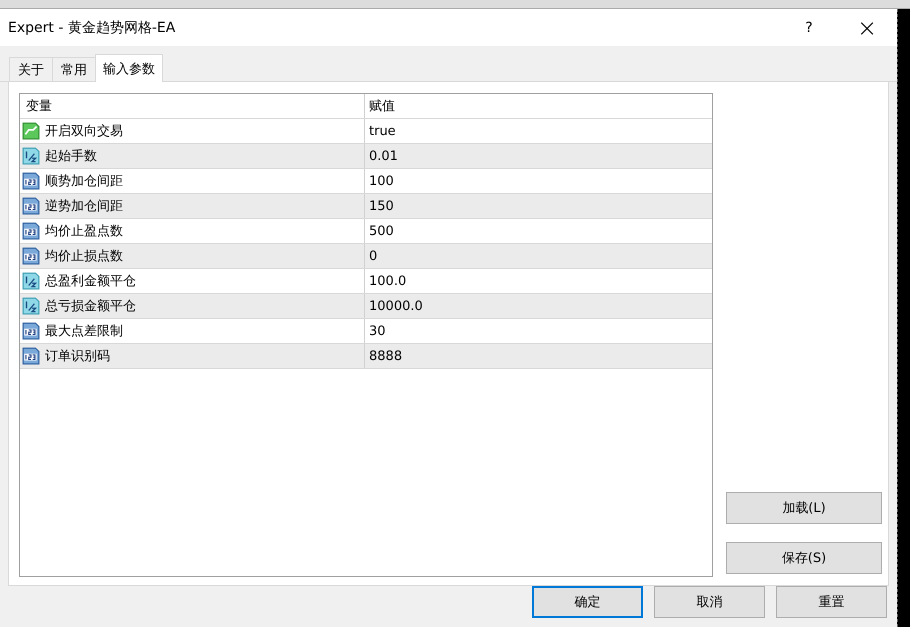 The image size is (910, 627). I want to click on parameter-name: 起始手数, so click(71, 156).